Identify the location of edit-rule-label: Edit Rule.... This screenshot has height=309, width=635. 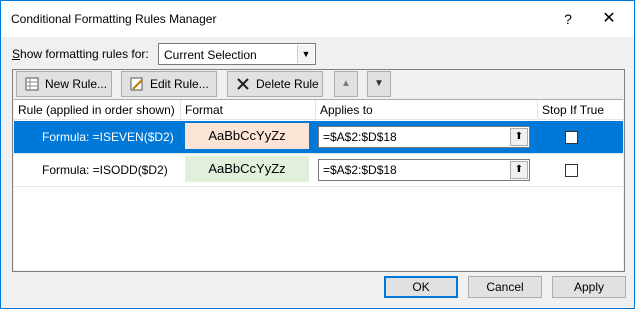
(179, 84).